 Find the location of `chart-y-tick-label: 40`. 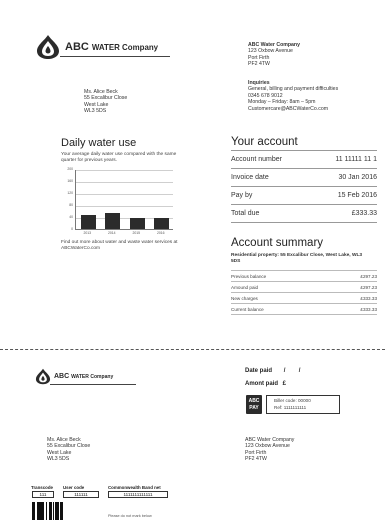

chart-y-tick-label: 40 is located at coordinates (71, 217).